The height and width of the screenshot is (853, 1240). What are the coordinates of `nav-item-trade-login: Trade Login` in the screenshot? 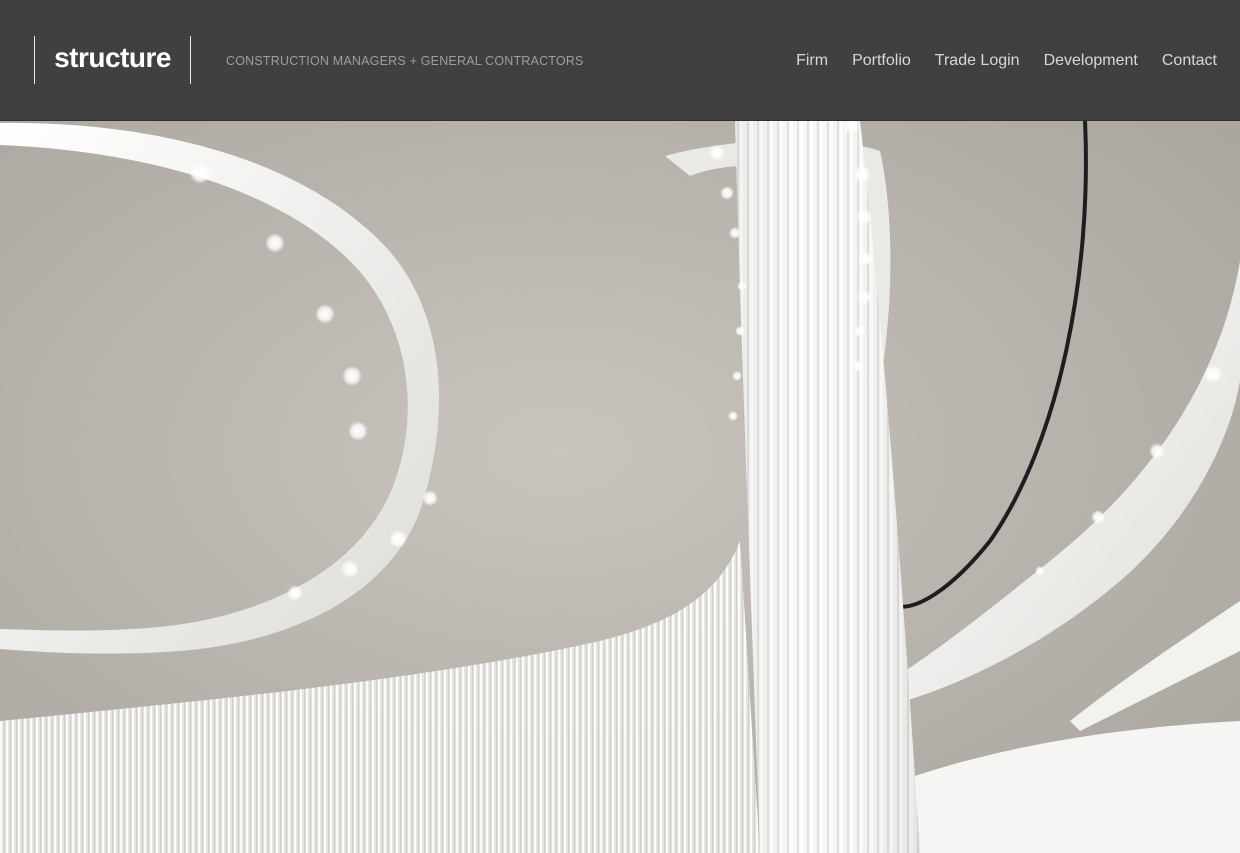 It's located at (977, 61).